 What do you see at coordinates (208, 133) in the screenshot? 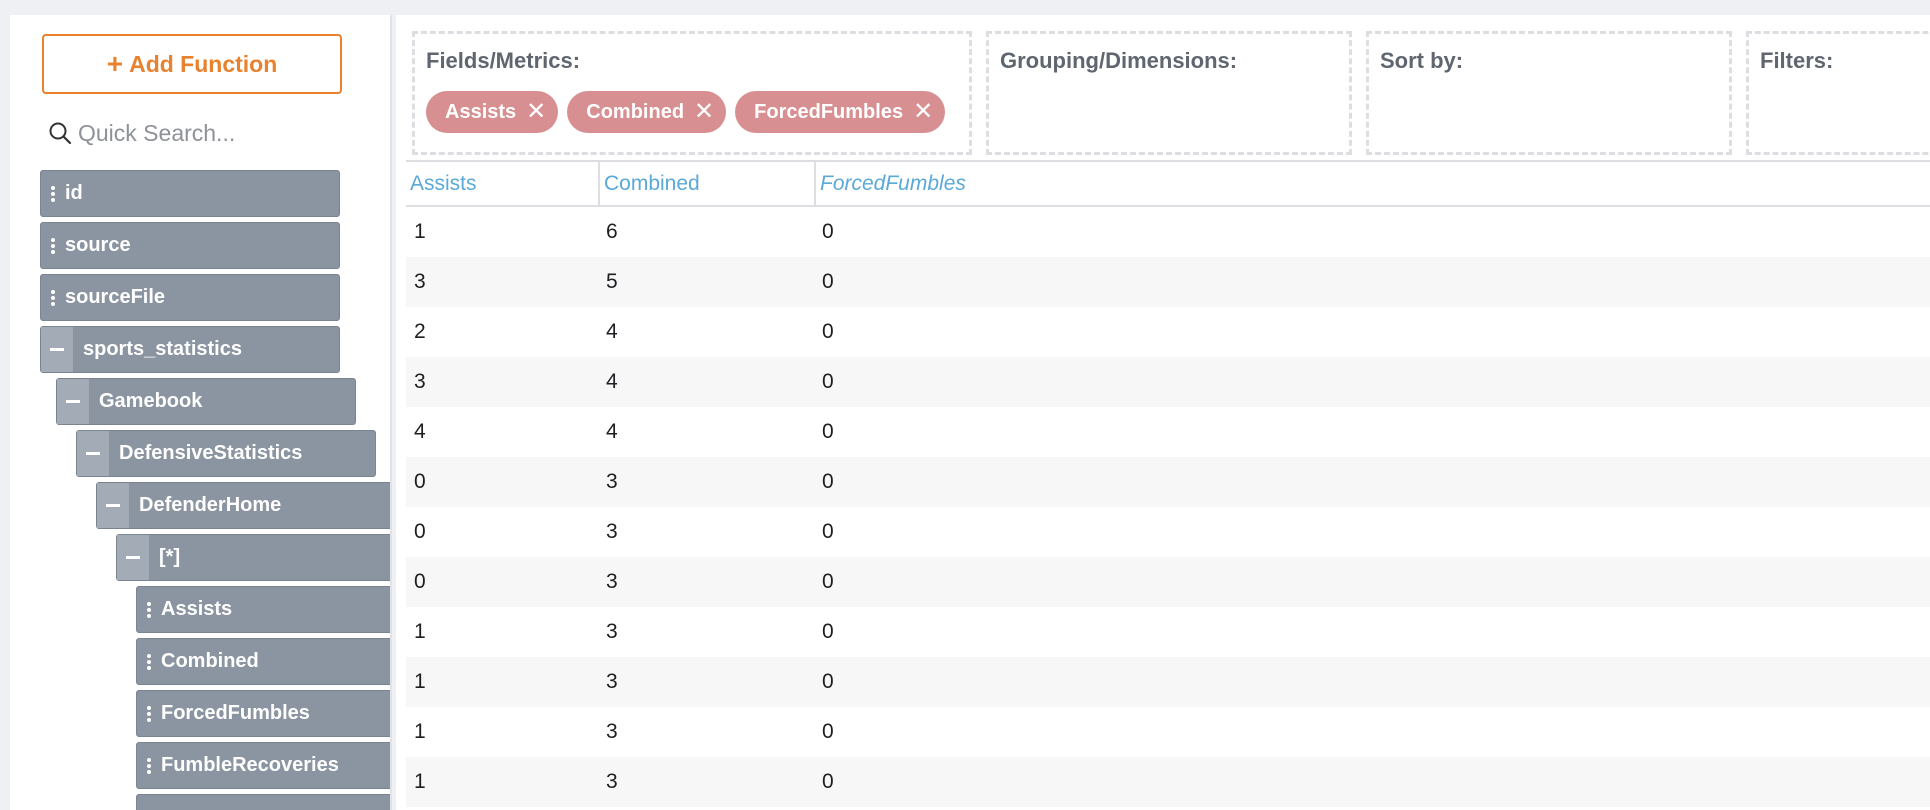
I see `search-input` at bounding box center [208, 133].